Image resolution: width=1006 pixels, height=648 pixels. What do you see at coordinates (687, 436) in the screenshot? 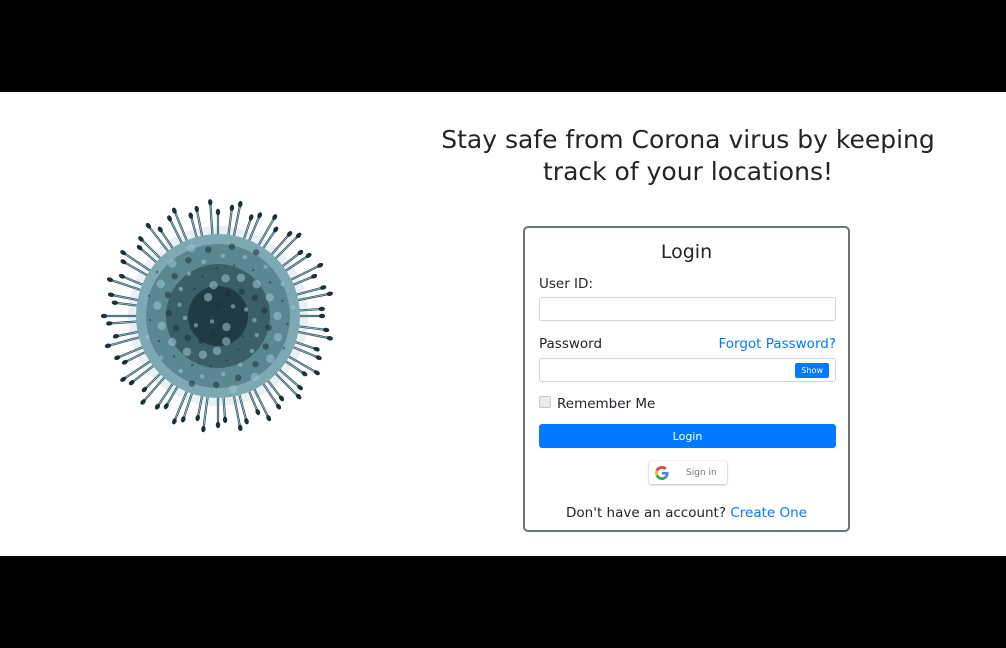
I see `login-button: Login` at bounding box center [687, 436].